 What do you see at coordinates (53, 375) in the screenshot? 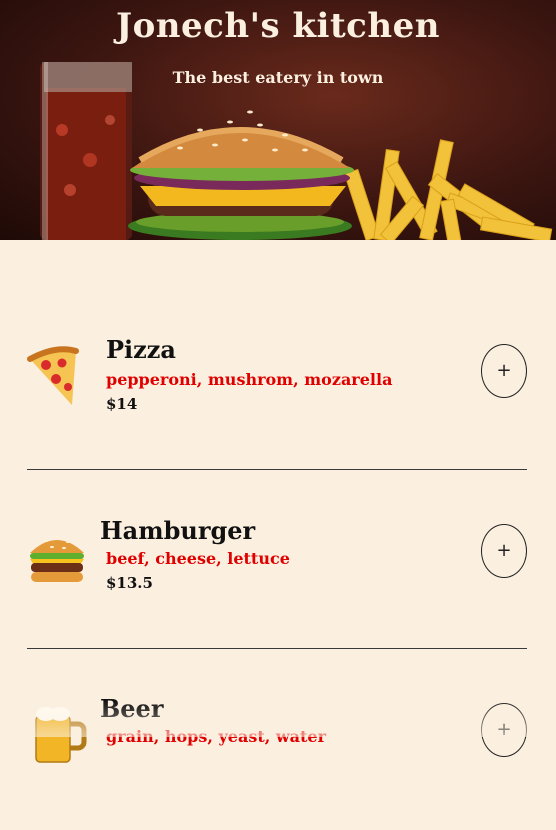
I see `pizza-icon` at bounding box center [53, 375].